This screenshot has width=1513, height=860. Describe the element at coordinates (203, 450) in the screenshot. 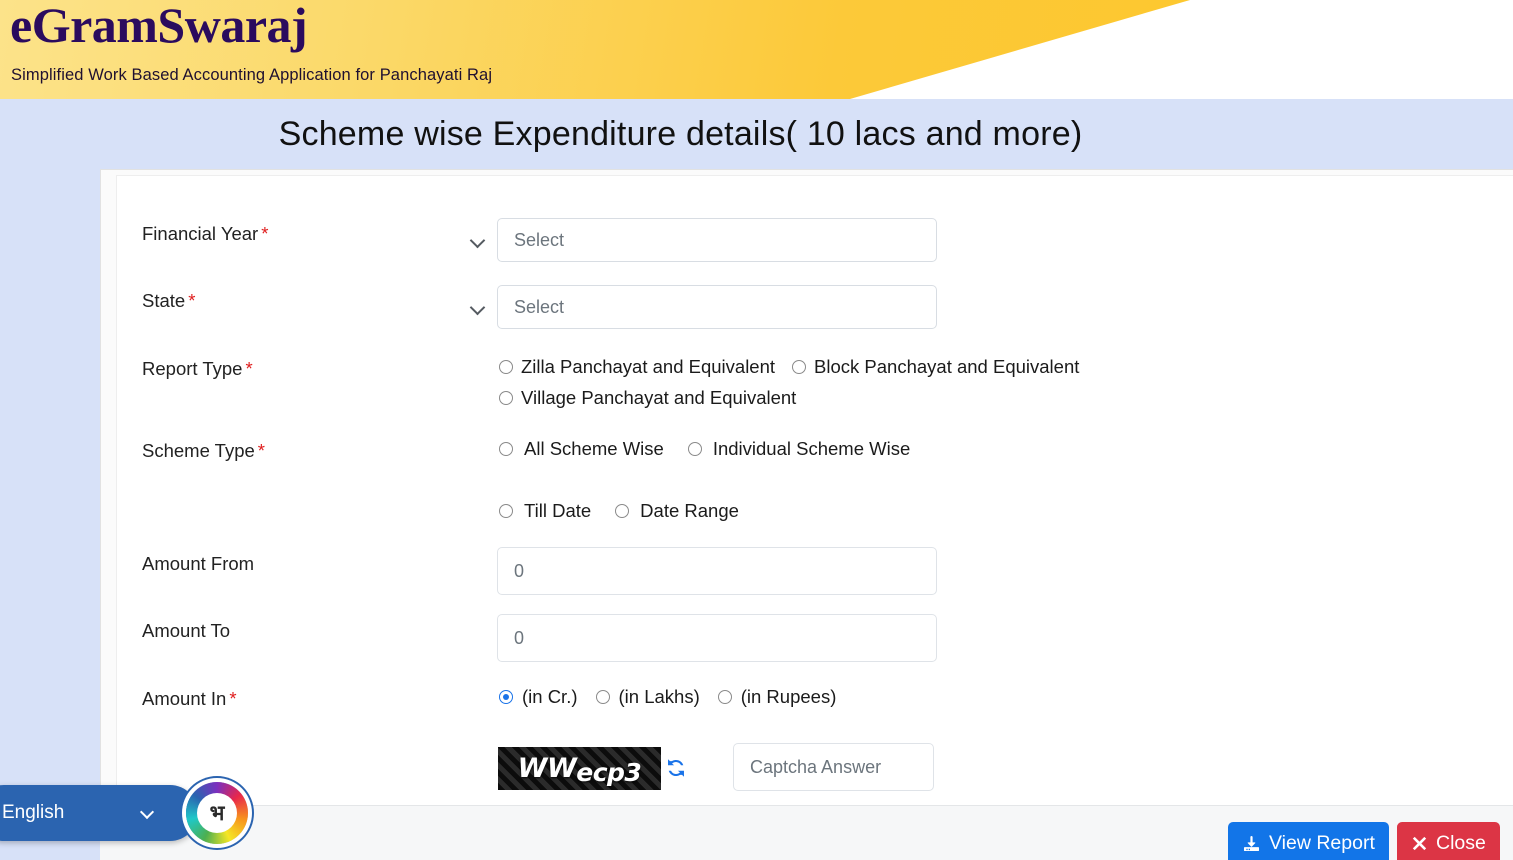

I see `scheme-type-label: Scheme Type *` at that location.